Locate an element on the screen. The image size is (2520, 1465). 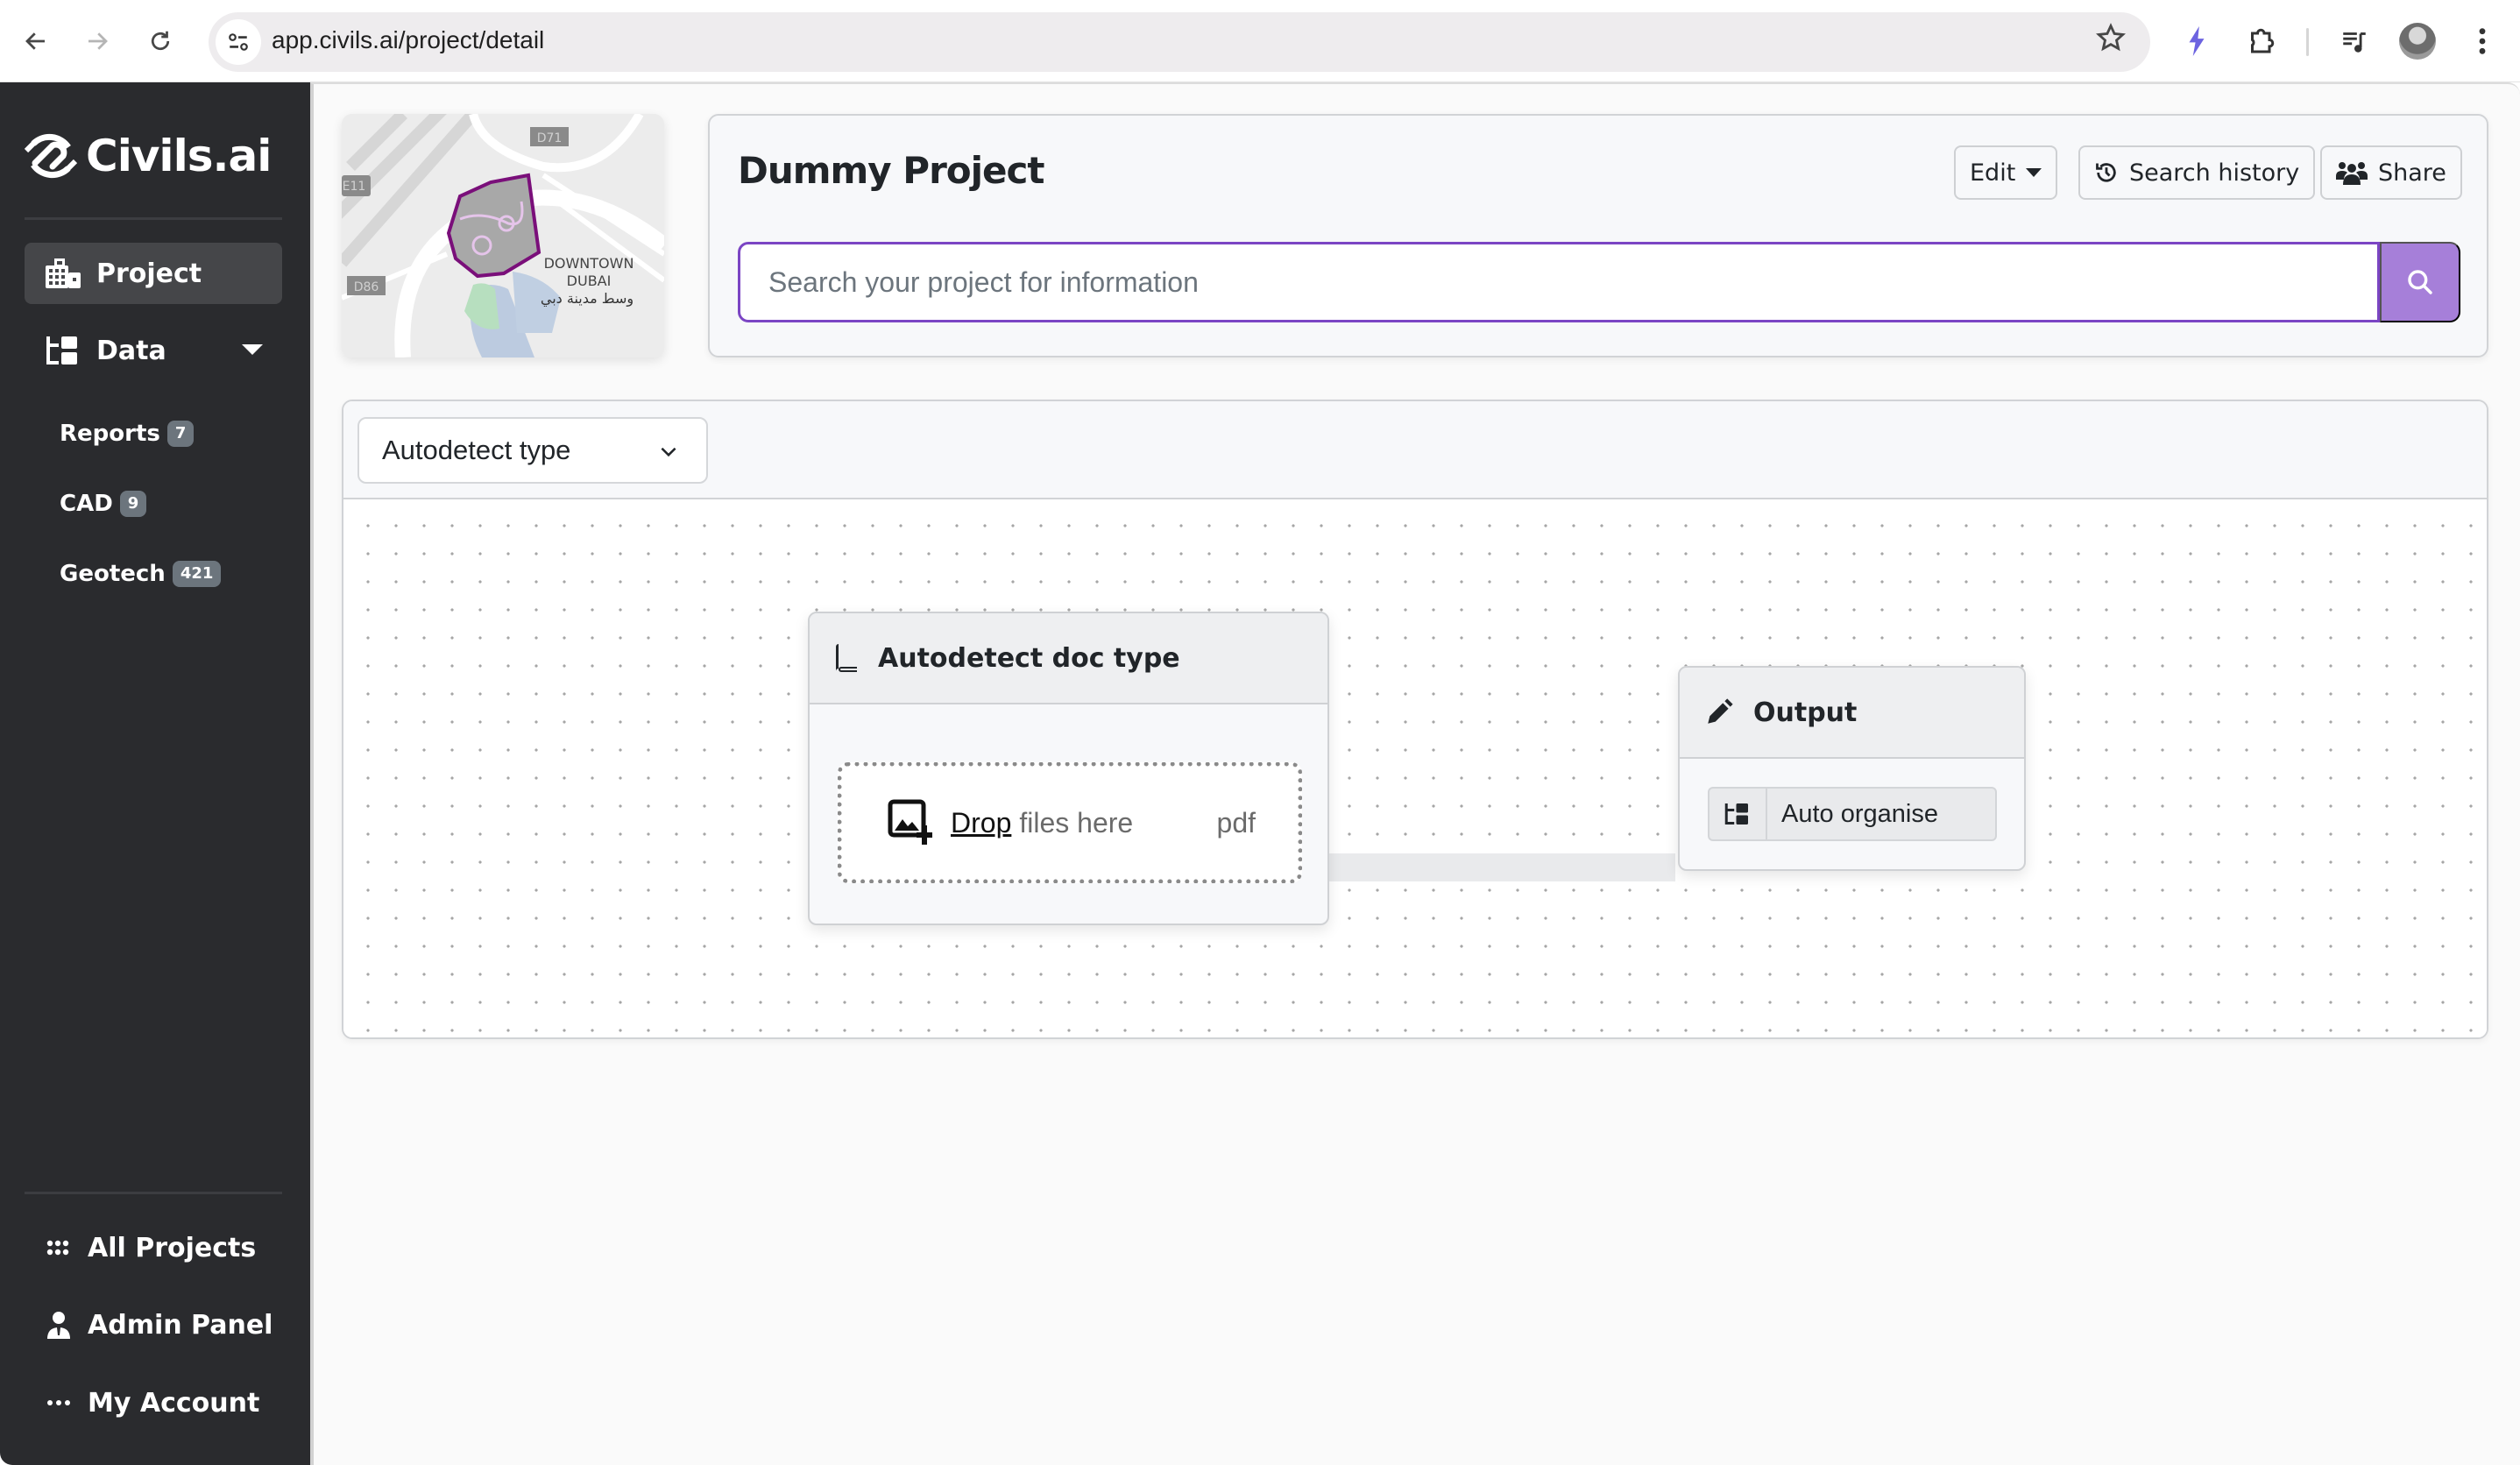
node-title: Output is located at coordinates (1805, 713).